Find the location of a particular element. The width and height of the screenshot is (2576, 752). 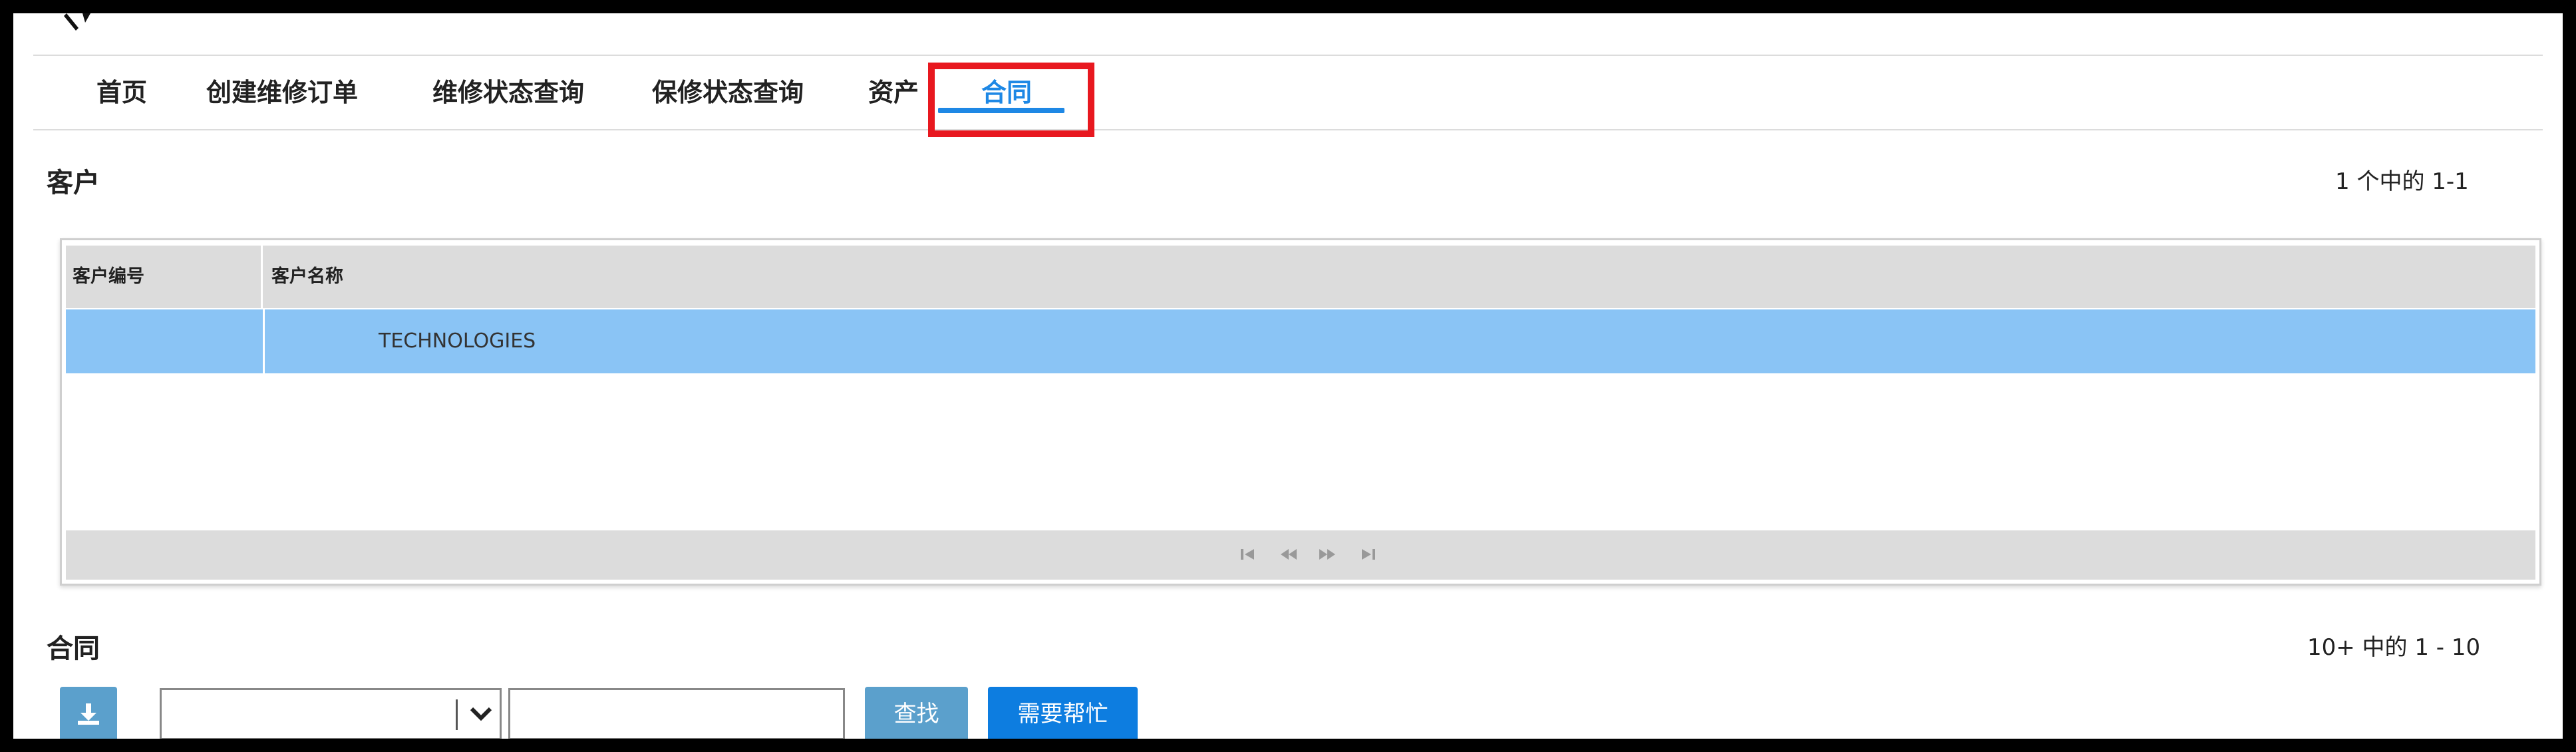

help-button: 需要帮忙 is located at coordinates (1063, 713).